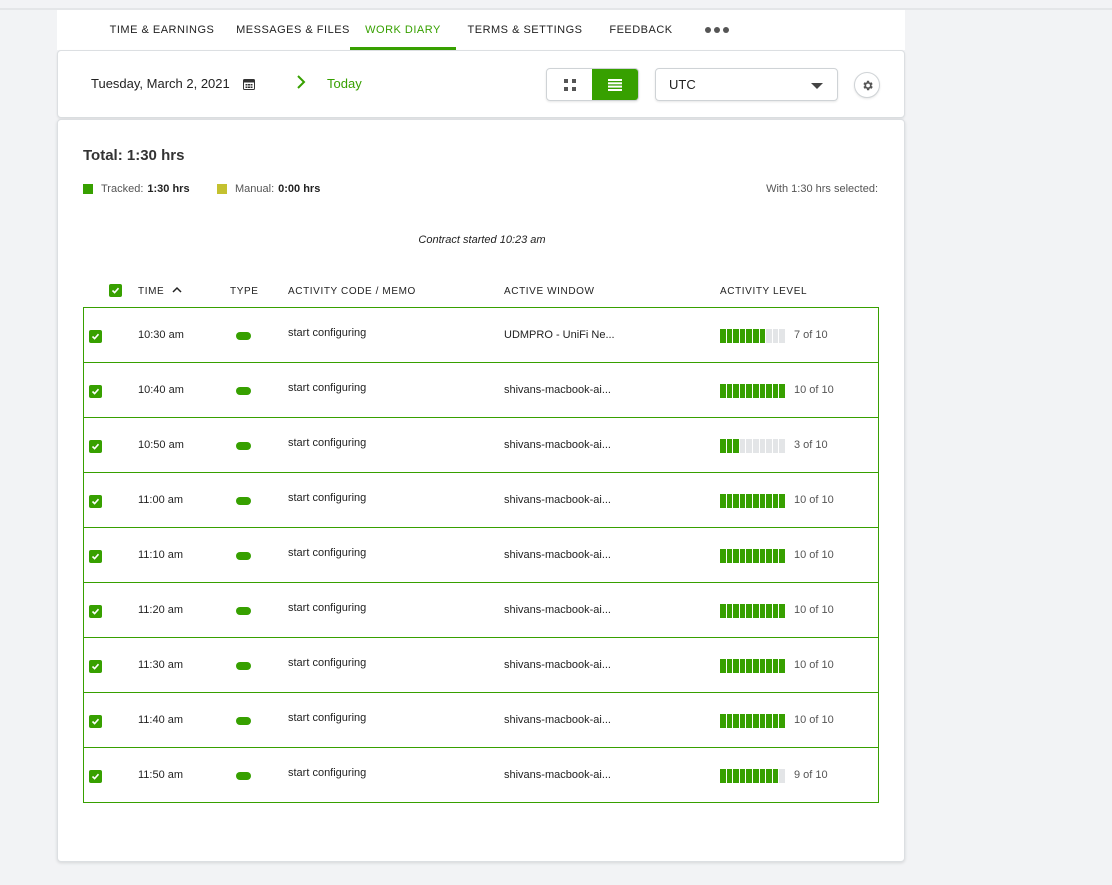 Image resolution: width=1112 pixels, height=885 pixels. Describe the element at coordinates (293, 30) in the screenshot. I see `tab-messages-files: MESSAGES & FILES` at that location.